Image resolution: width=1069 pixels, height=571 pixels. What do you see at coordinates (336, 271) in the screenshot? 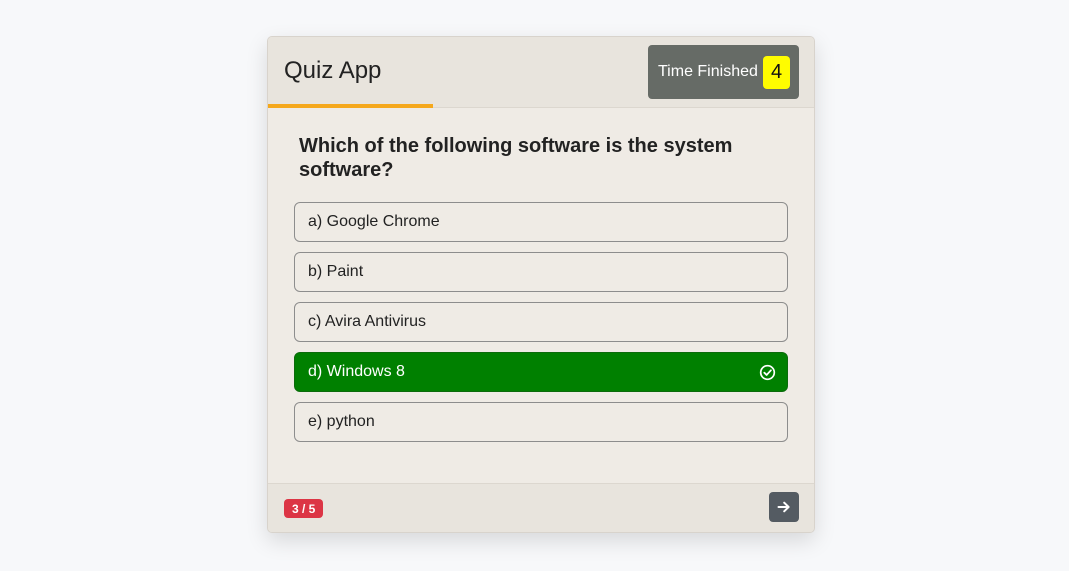
I see `option-label: b) Paint` at bounding box center [336, 271].